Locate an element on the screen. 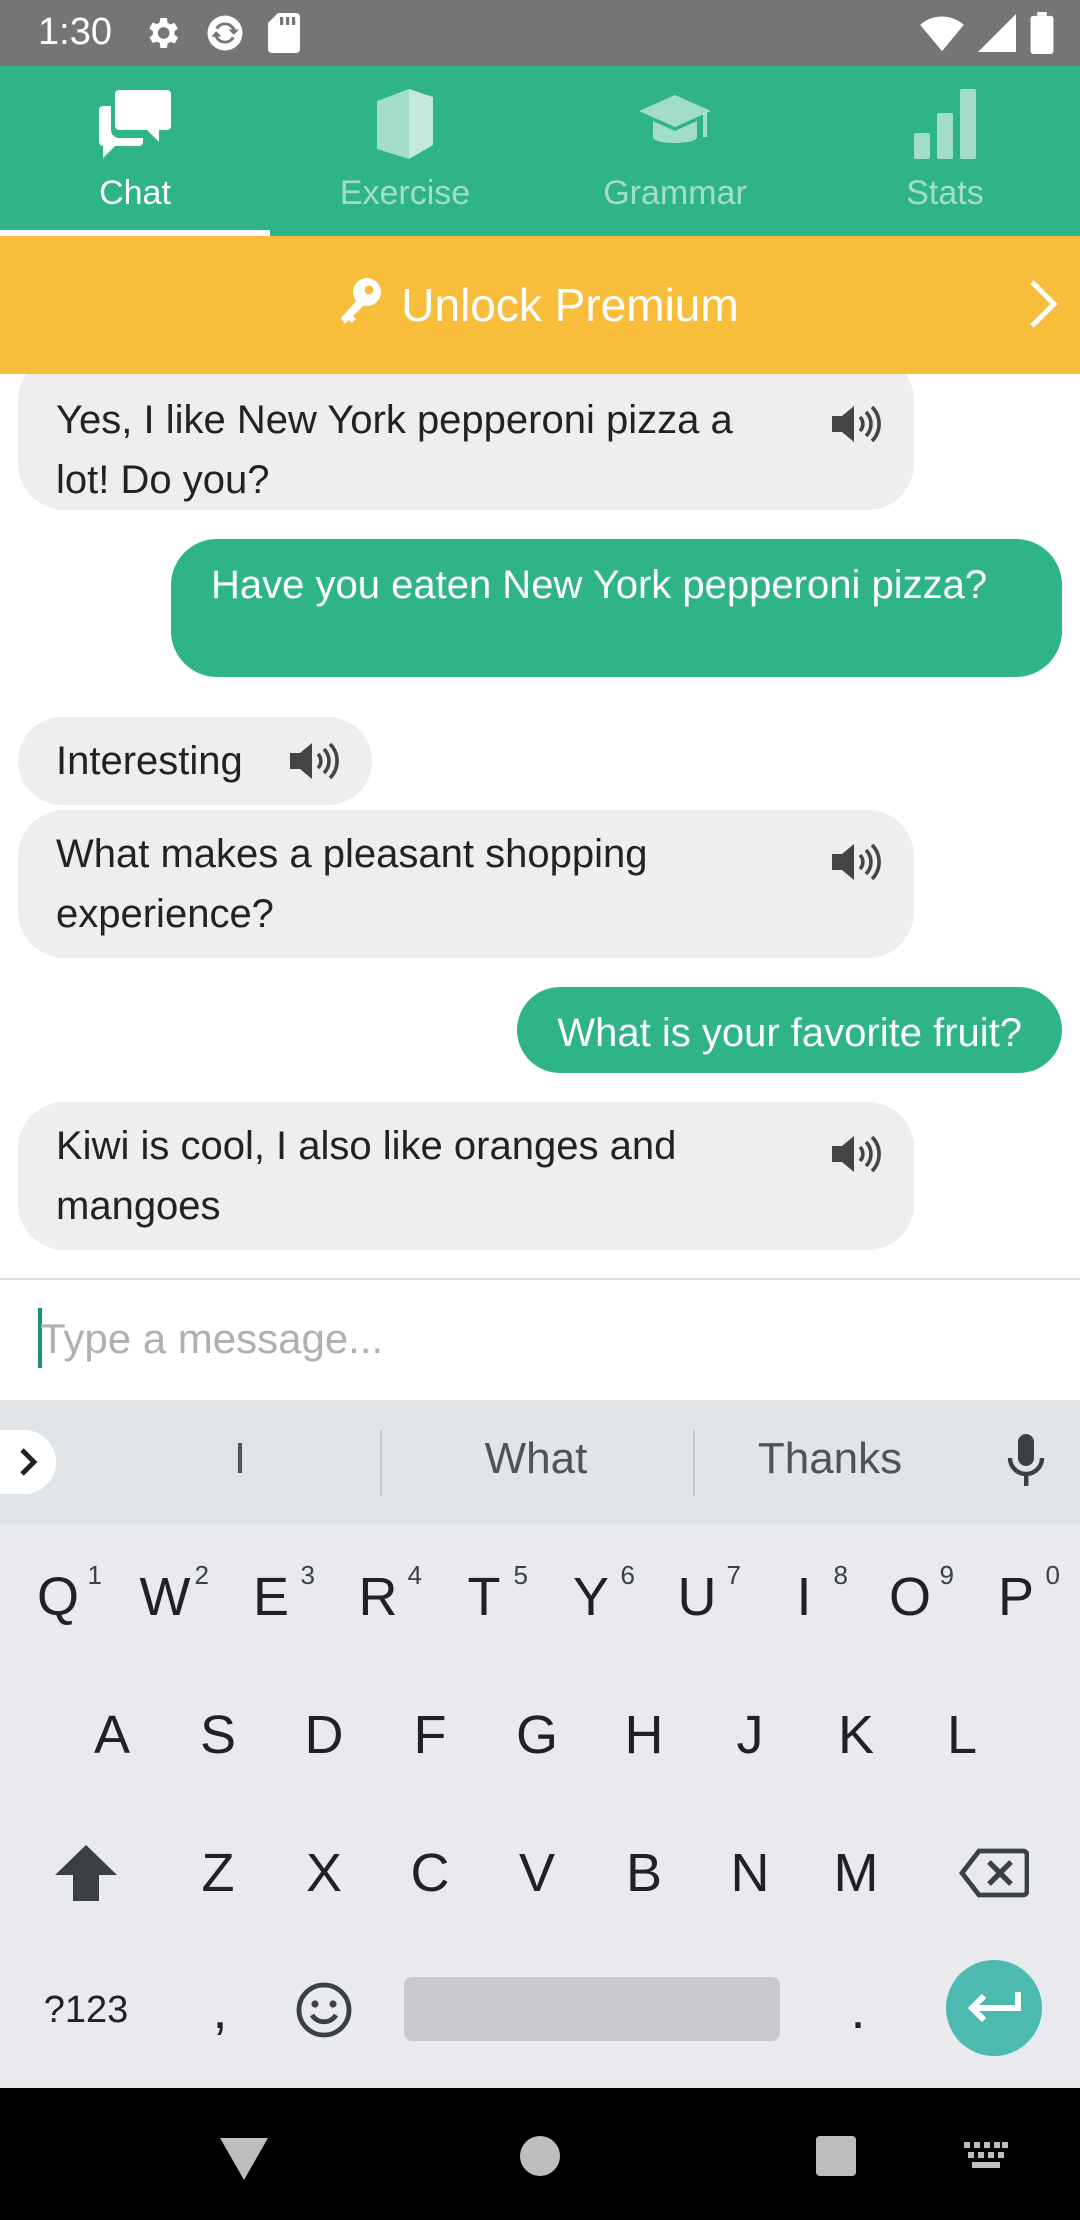 Image resolution: width=1080 pixels, height=2220 pixels. key-c: C is located at coordinates (430, 1873).